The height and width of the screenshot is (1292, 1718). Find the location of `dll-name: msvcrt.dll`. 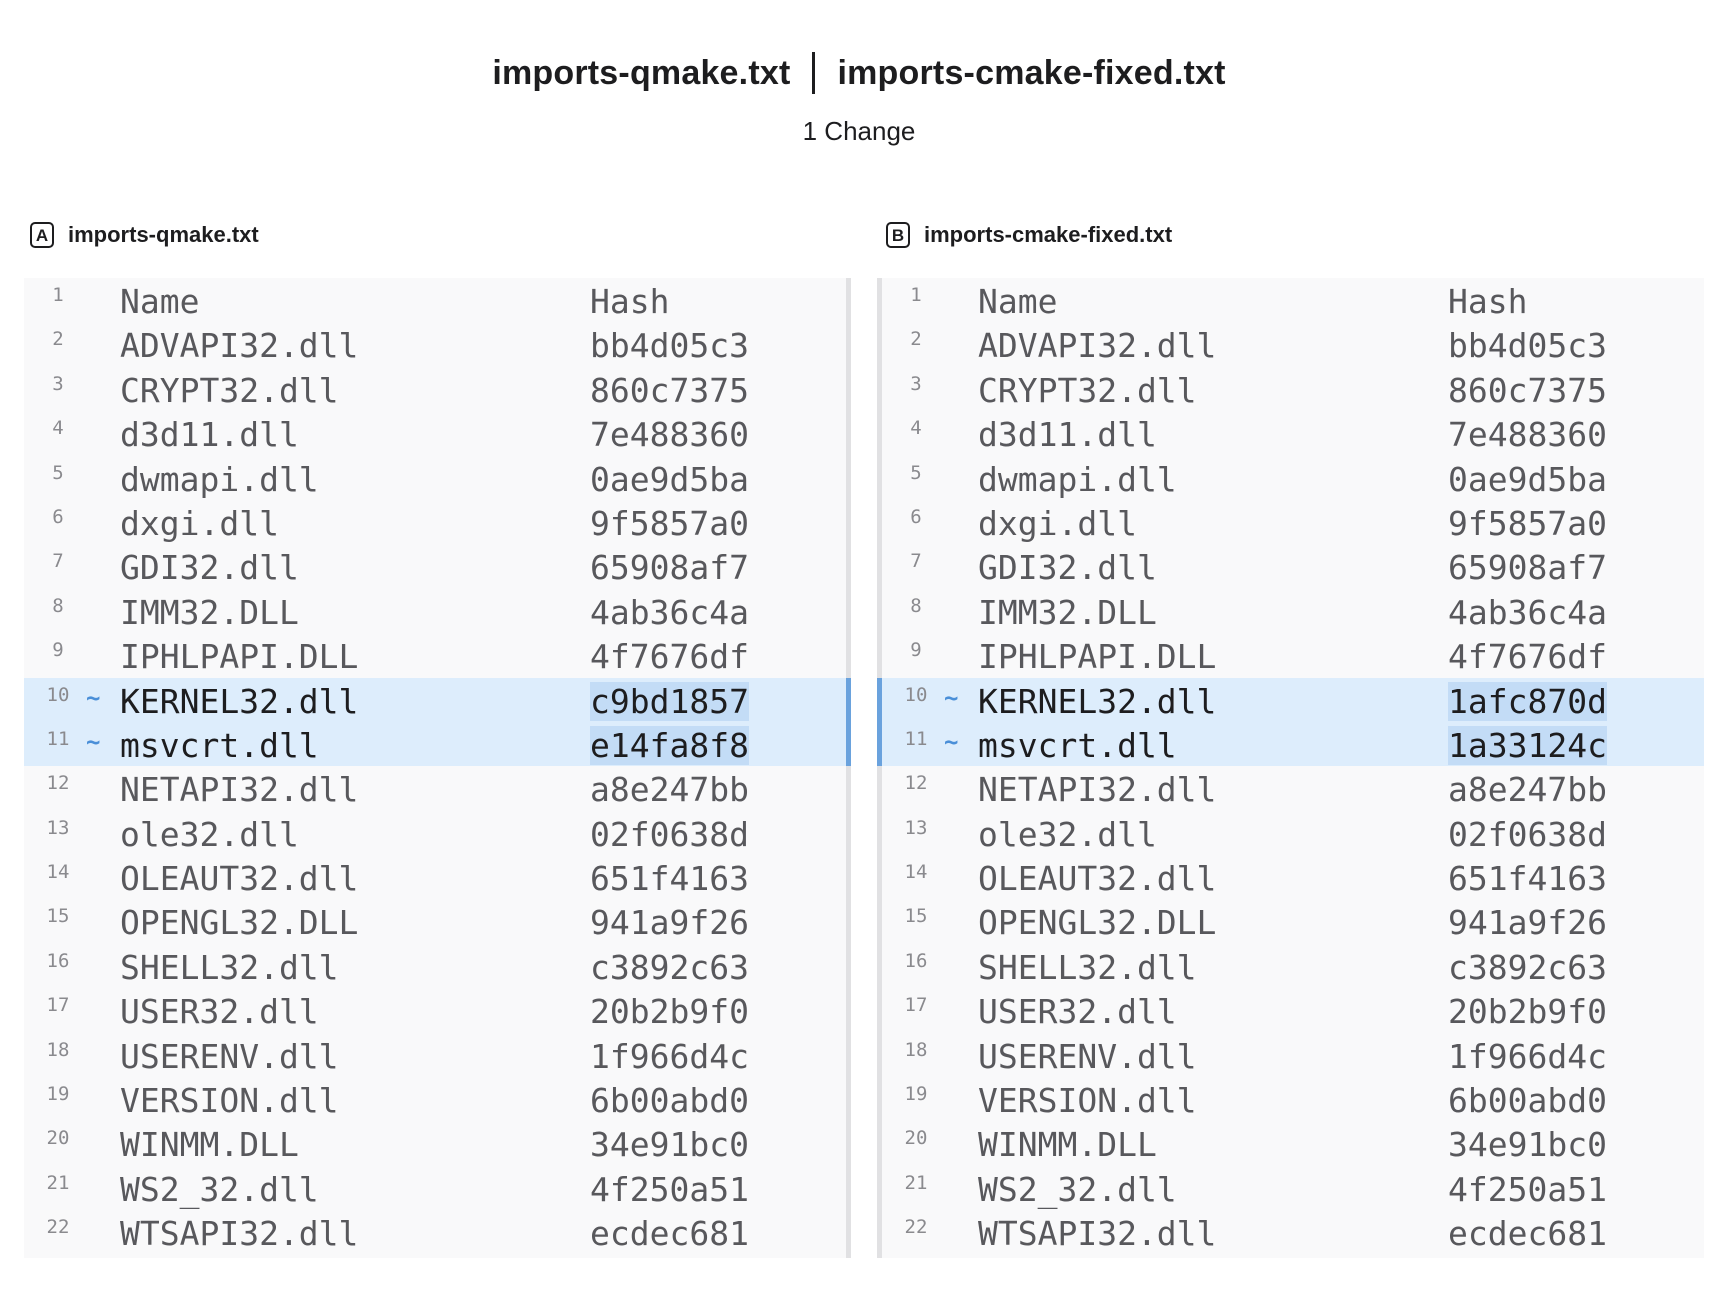

dll-name: msvcrt.dll is located at coordinates (219, 745).